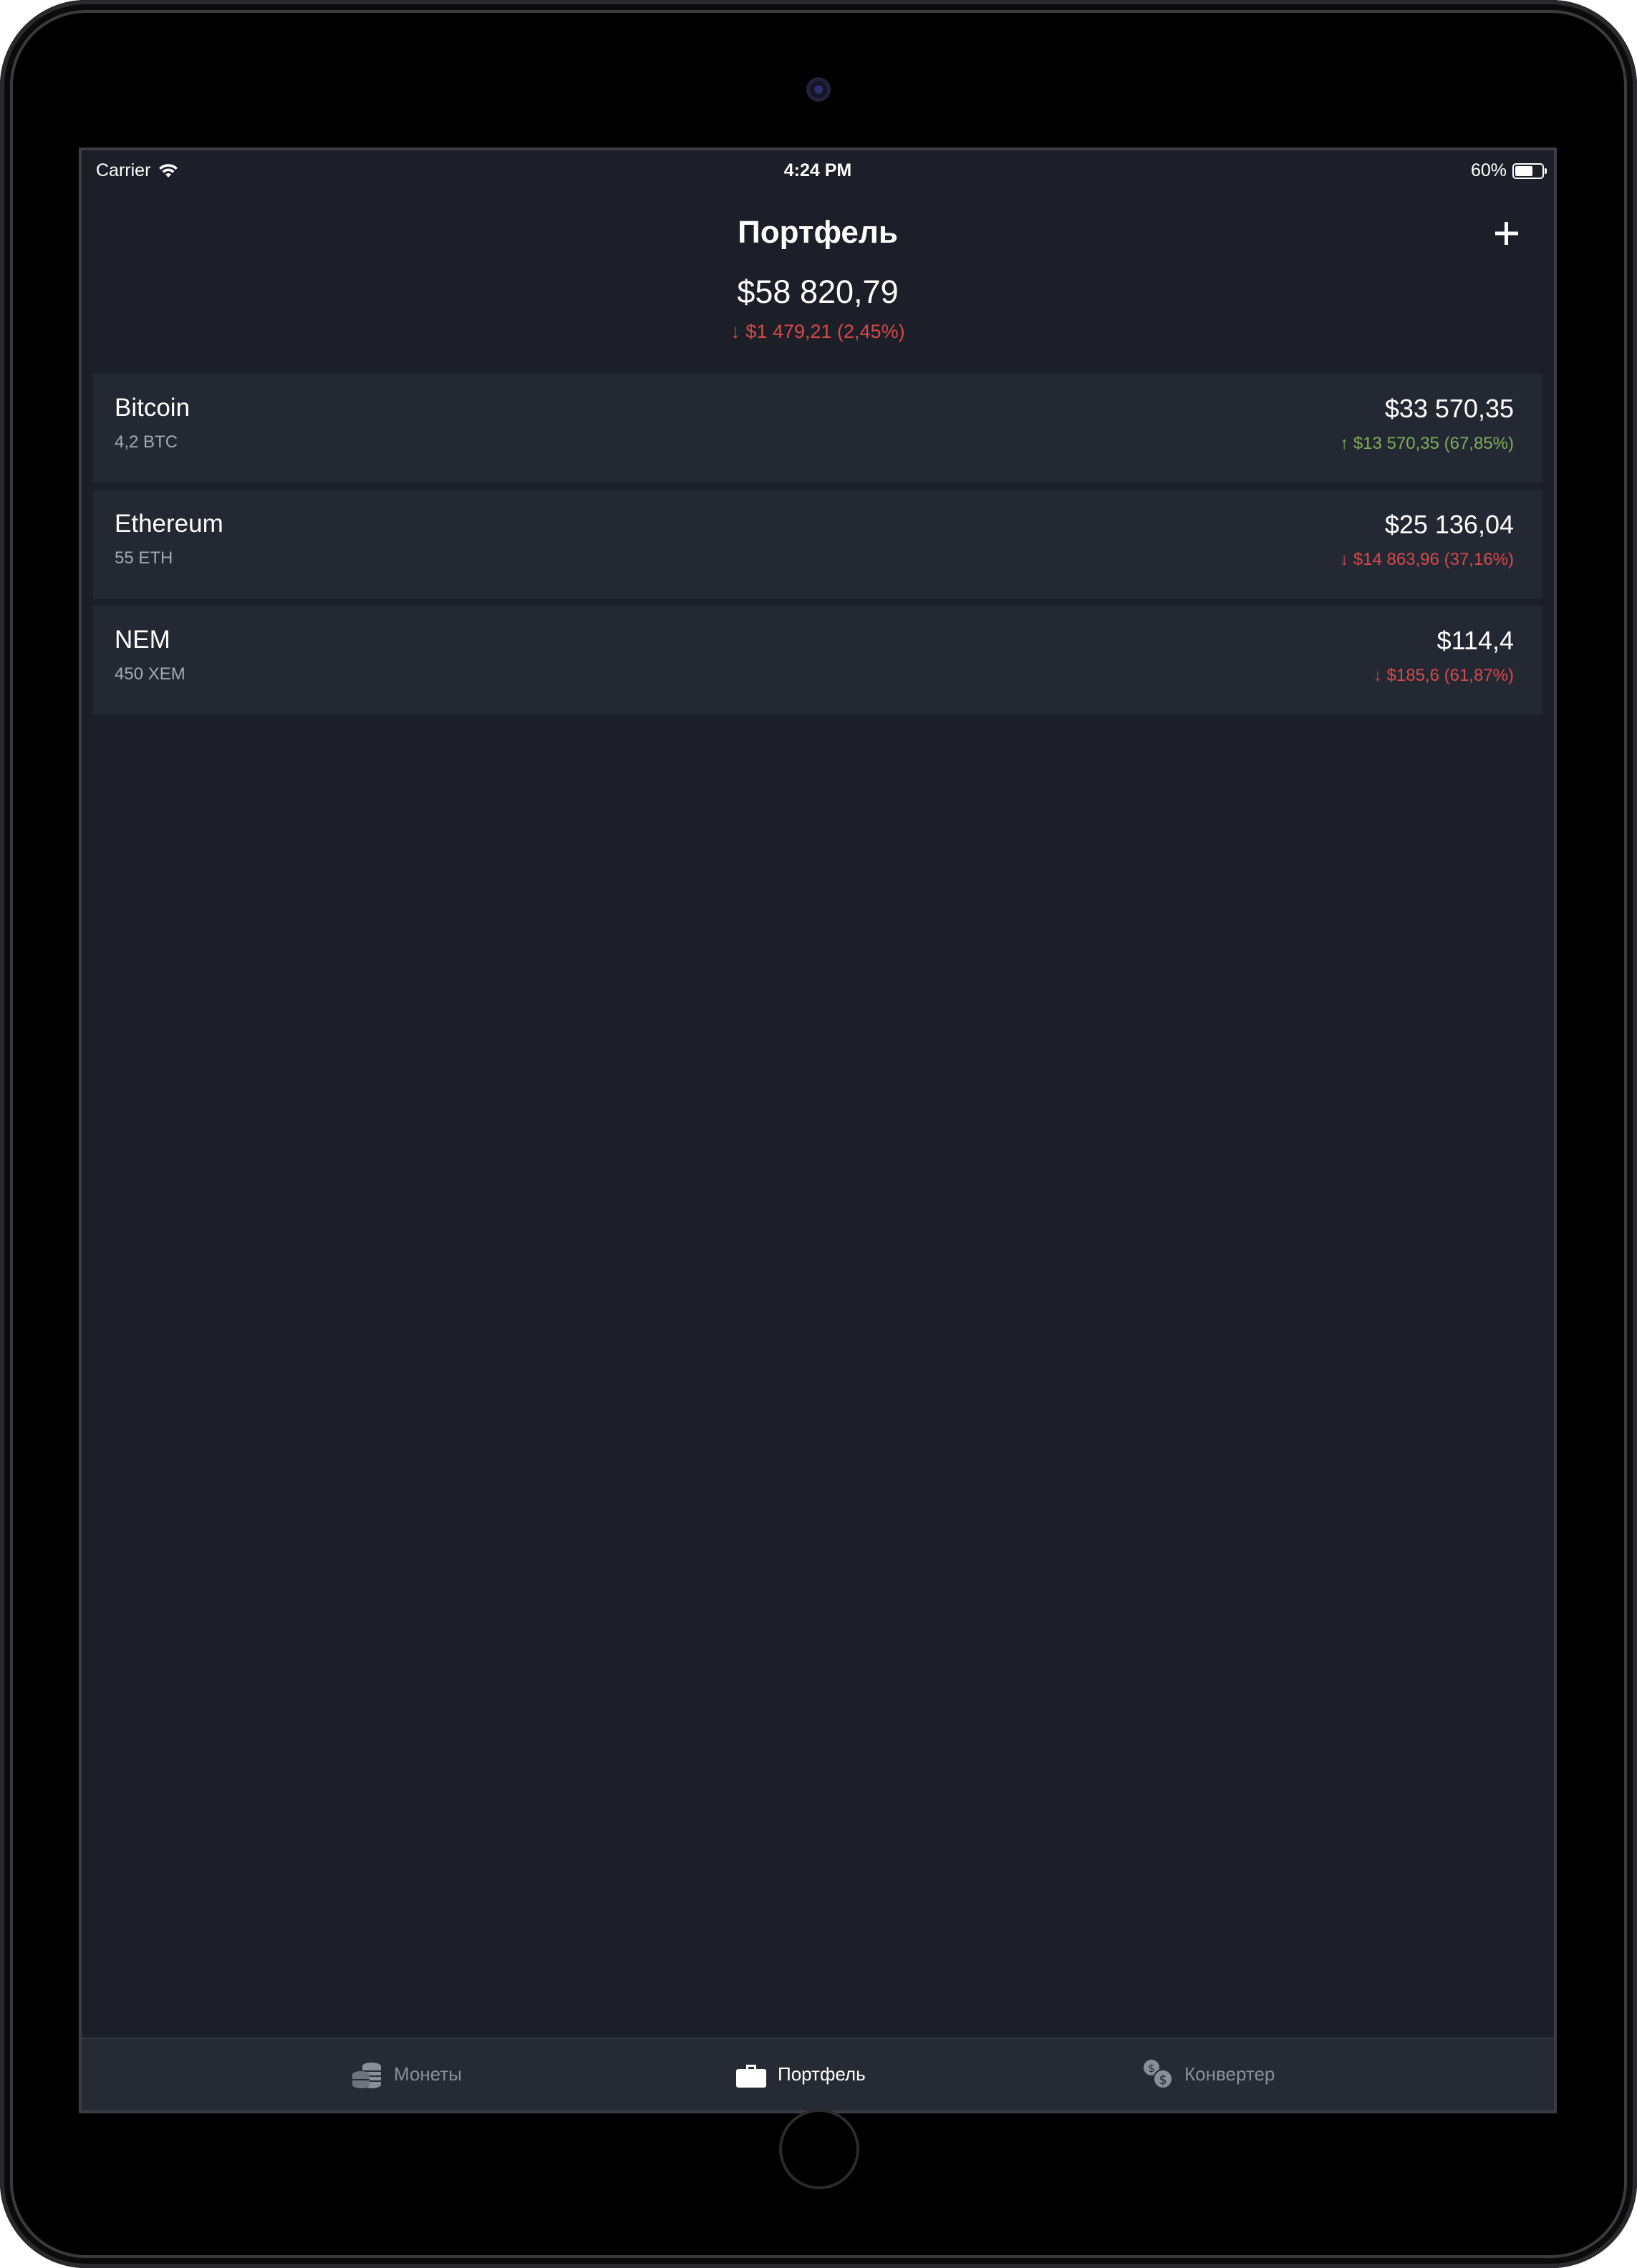  I want to click on plus-icon, so click(1506, 233).